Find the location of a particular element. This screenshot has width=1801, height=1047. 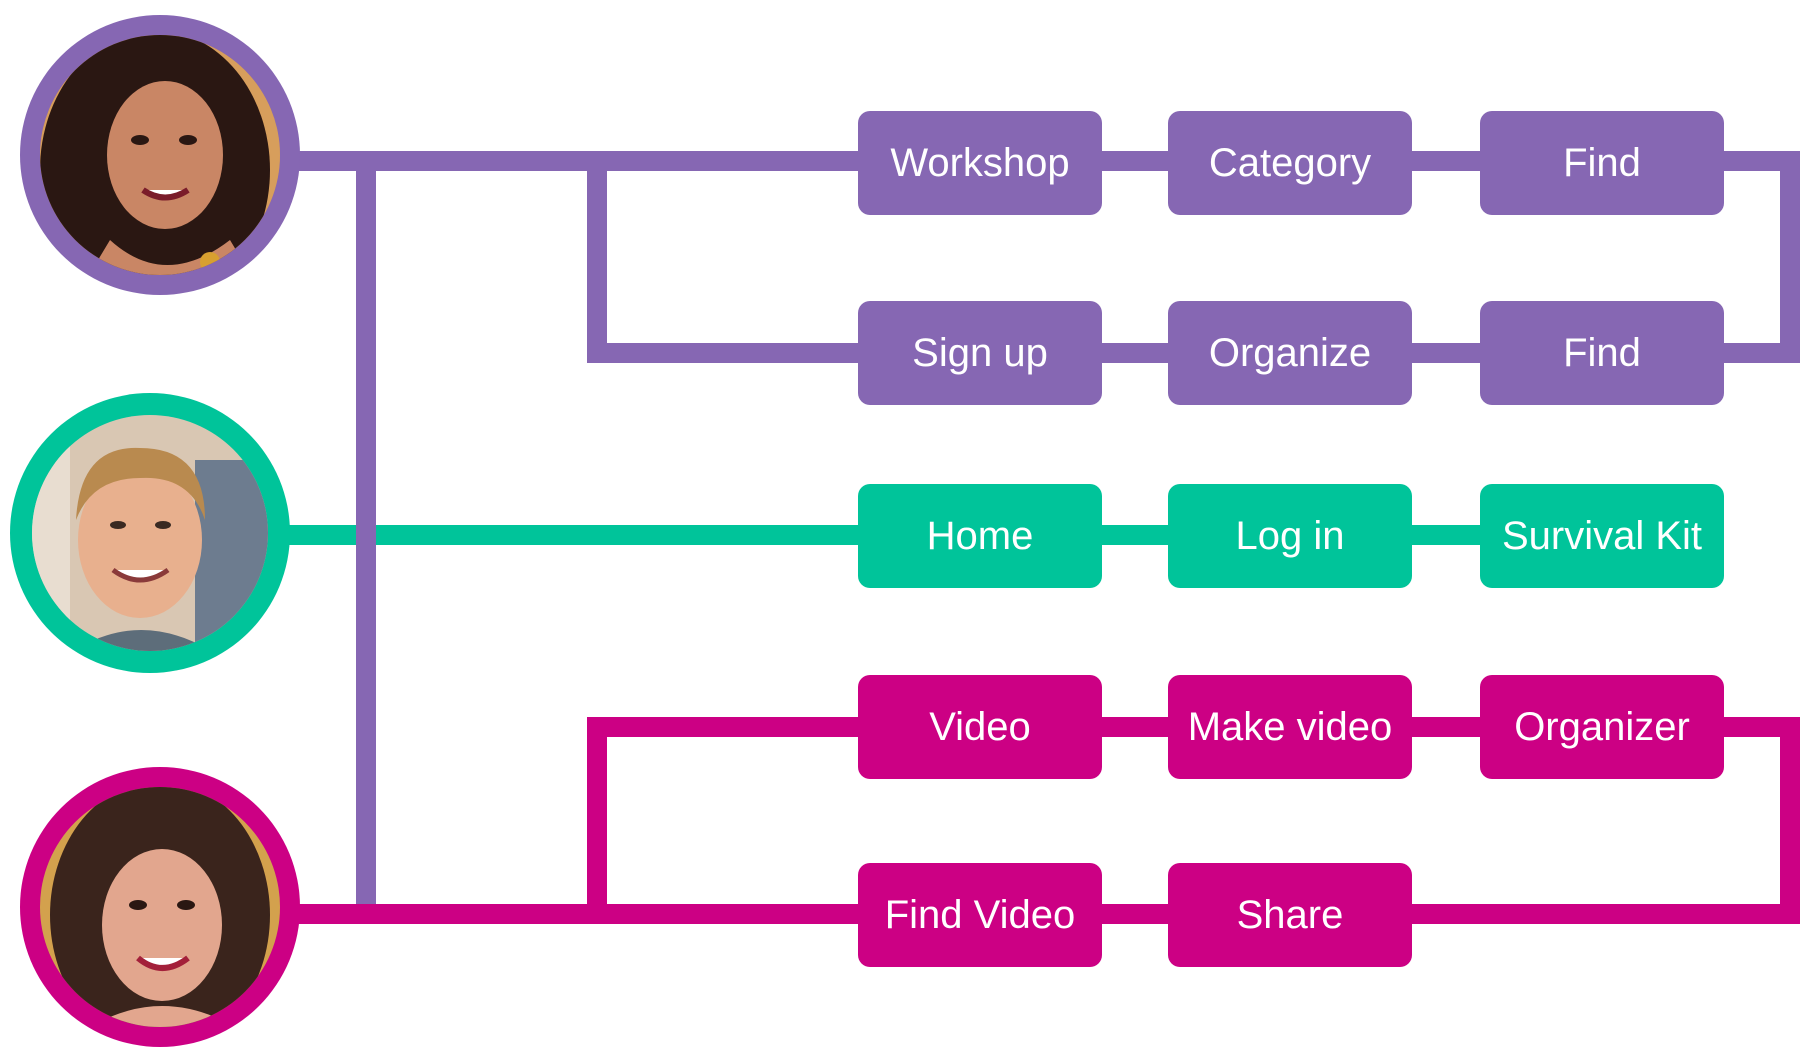

node-share: Share is located at coordinates (1290, 915).